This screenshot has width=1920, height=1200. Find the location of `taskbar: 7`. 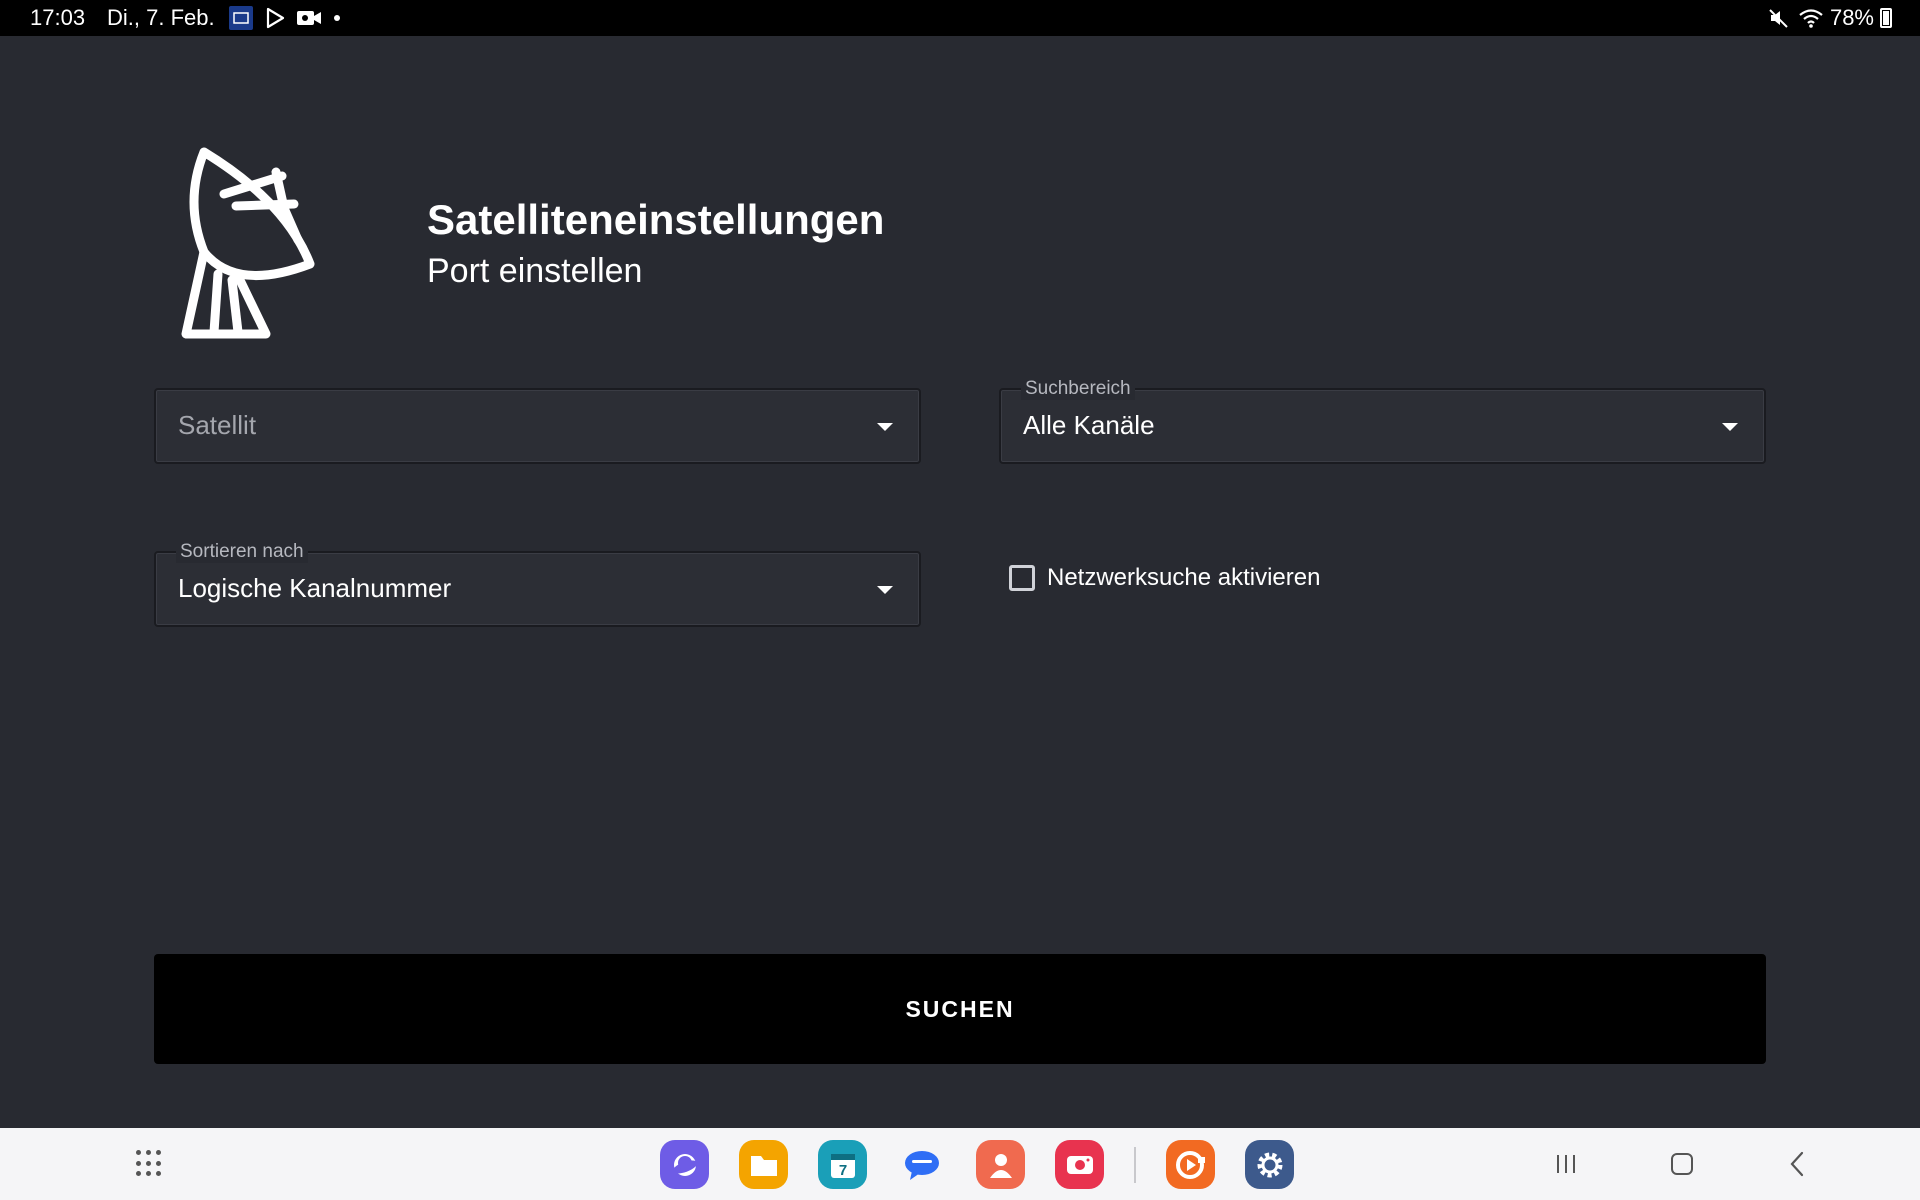

taskbar: 7 is located at coordinates (960, 1164).